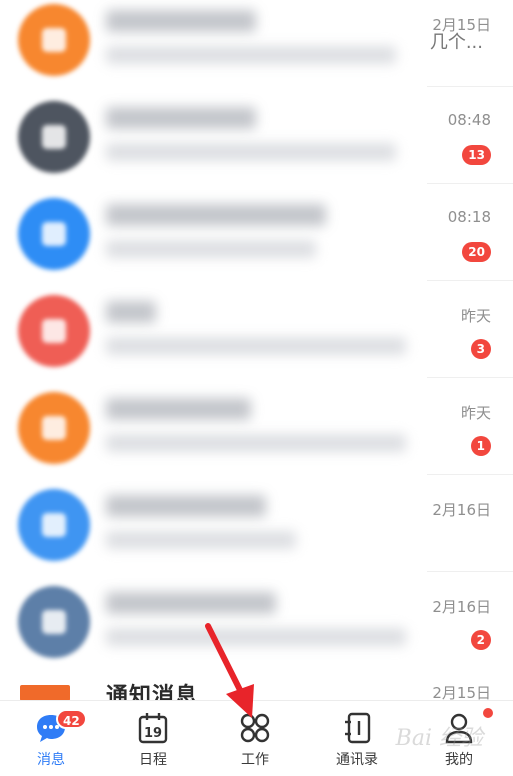 The image size is (513, 776). I want to click on notification-dot, so click(488, 713).